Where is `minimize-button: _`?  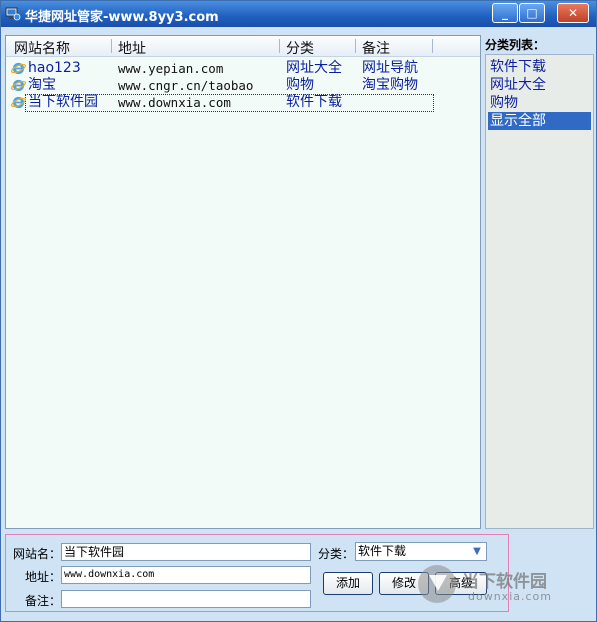
minimize-button: _ is located at coordinates (505, 13).